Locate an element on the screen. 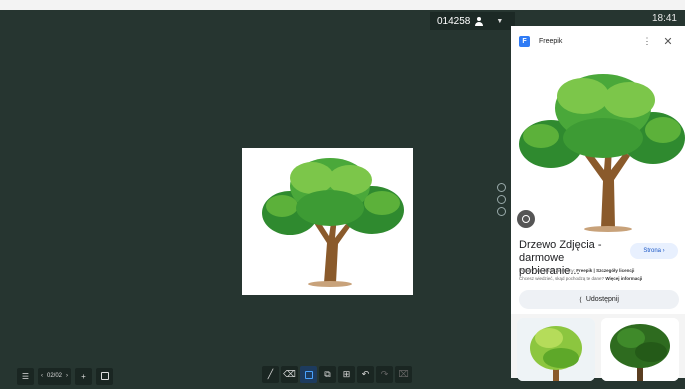  canvas-tree-image is located at coordinates (327, 221).